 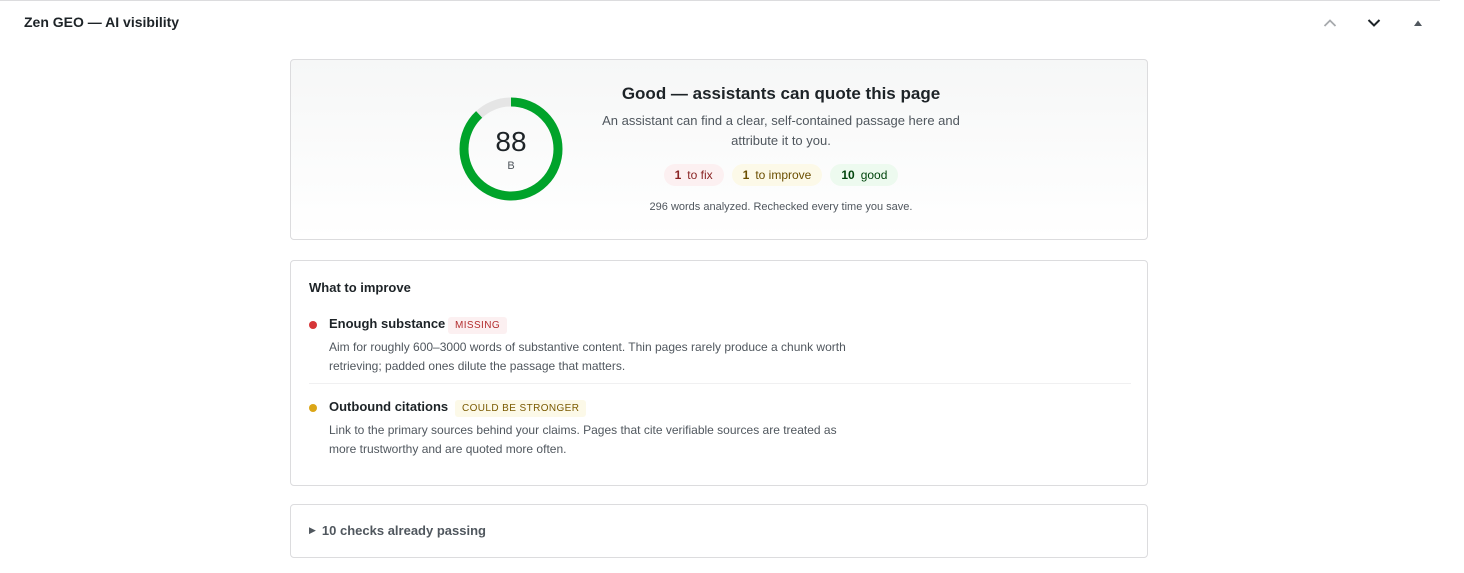 I want to click on caret-right-icon: ▶, so click(x=312, y=530).